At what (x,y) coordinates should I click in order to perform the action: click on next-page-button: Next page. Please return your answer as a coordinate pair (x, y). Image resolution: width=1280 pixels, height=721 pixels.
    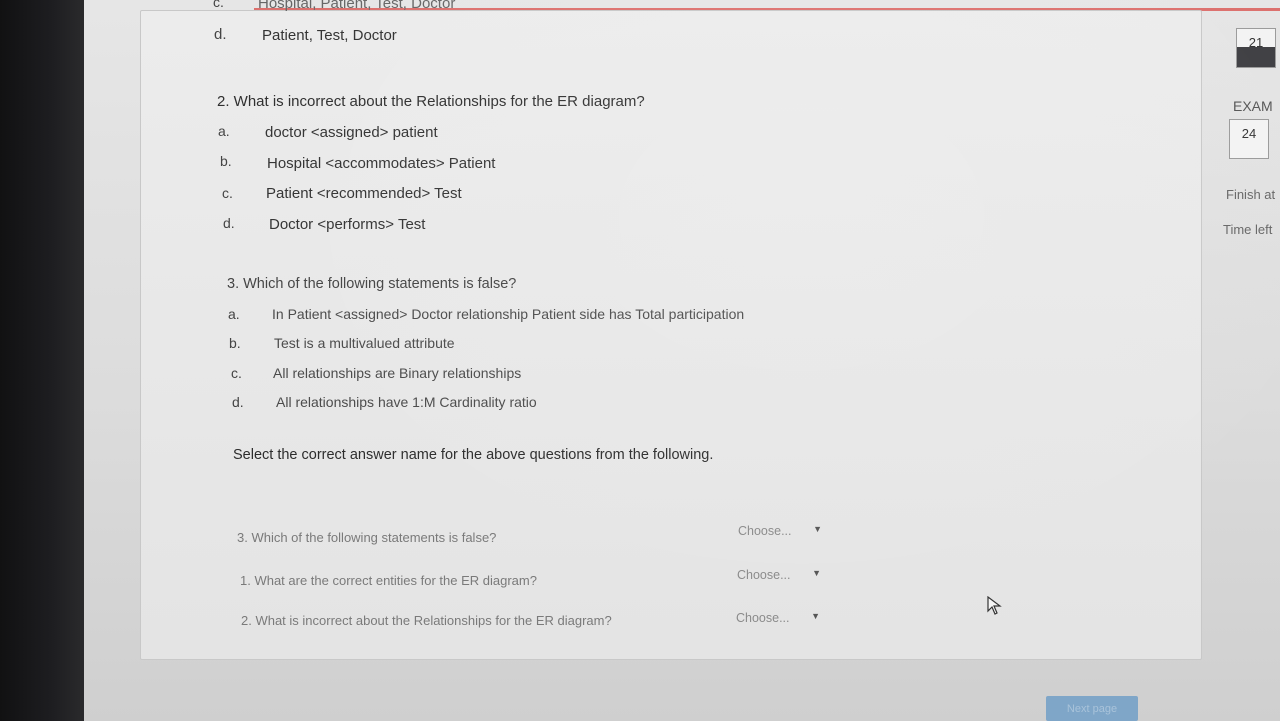
    Looking at the image, I should click on (1092, 708).